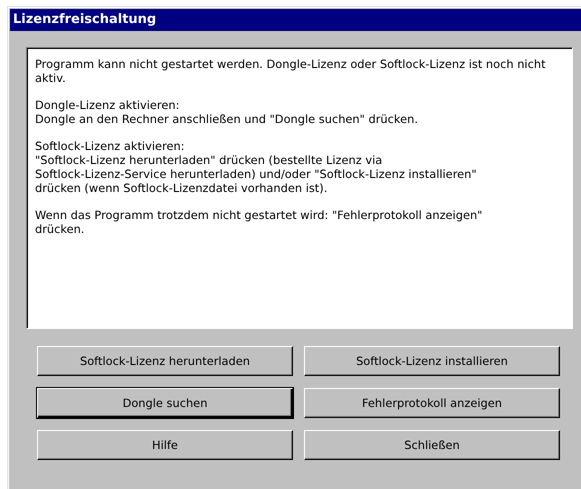  What do you see at coordinates (165, 445) in the screenshot?
I see `dialog-button: Hilfe` at bounding box center [165, 445].